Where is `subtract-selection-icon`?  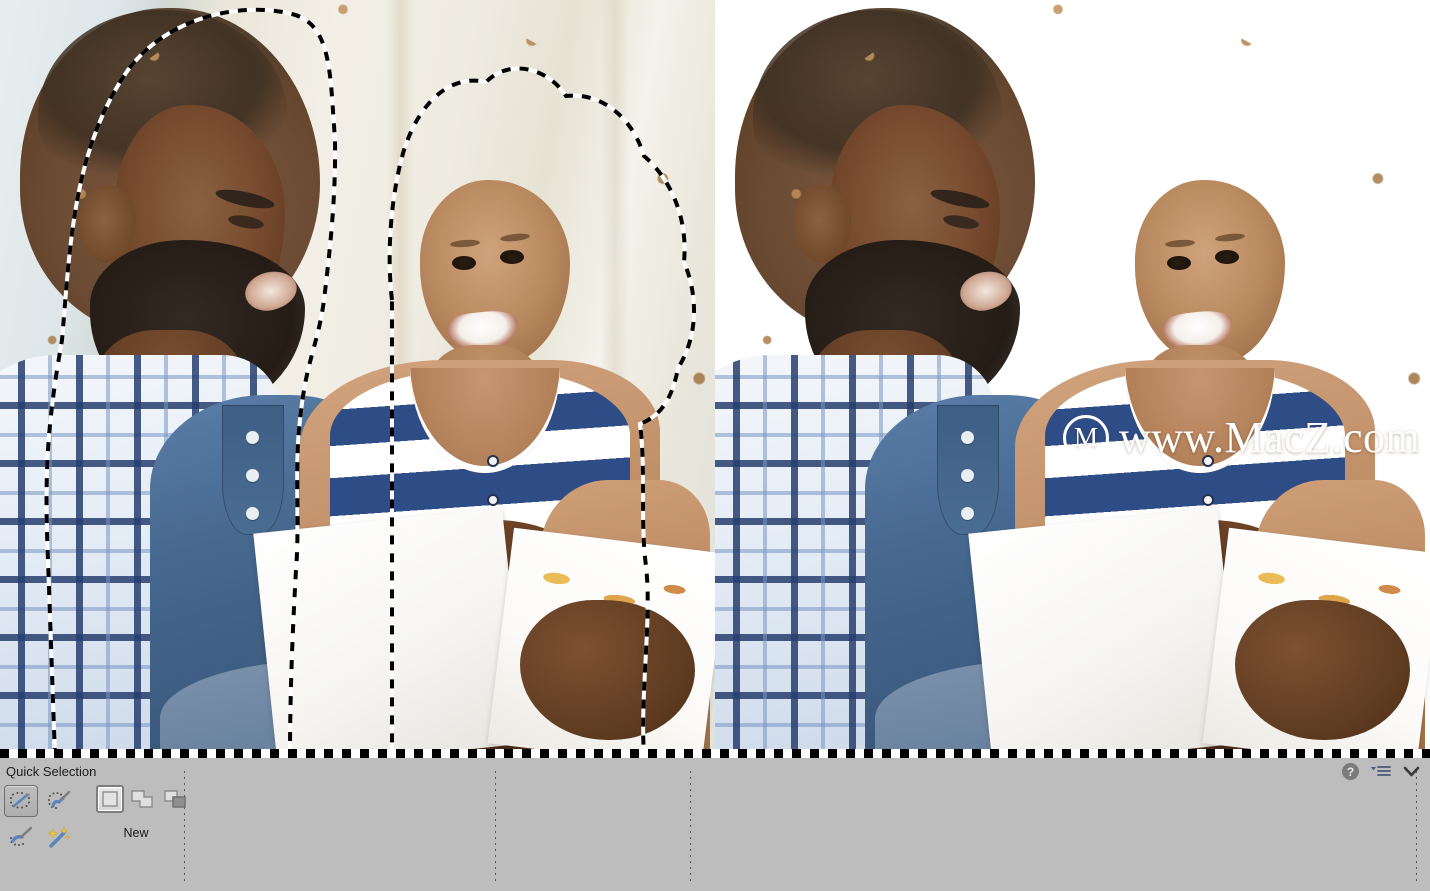
subtract-selection-icon is located at coordinates (175, 799).